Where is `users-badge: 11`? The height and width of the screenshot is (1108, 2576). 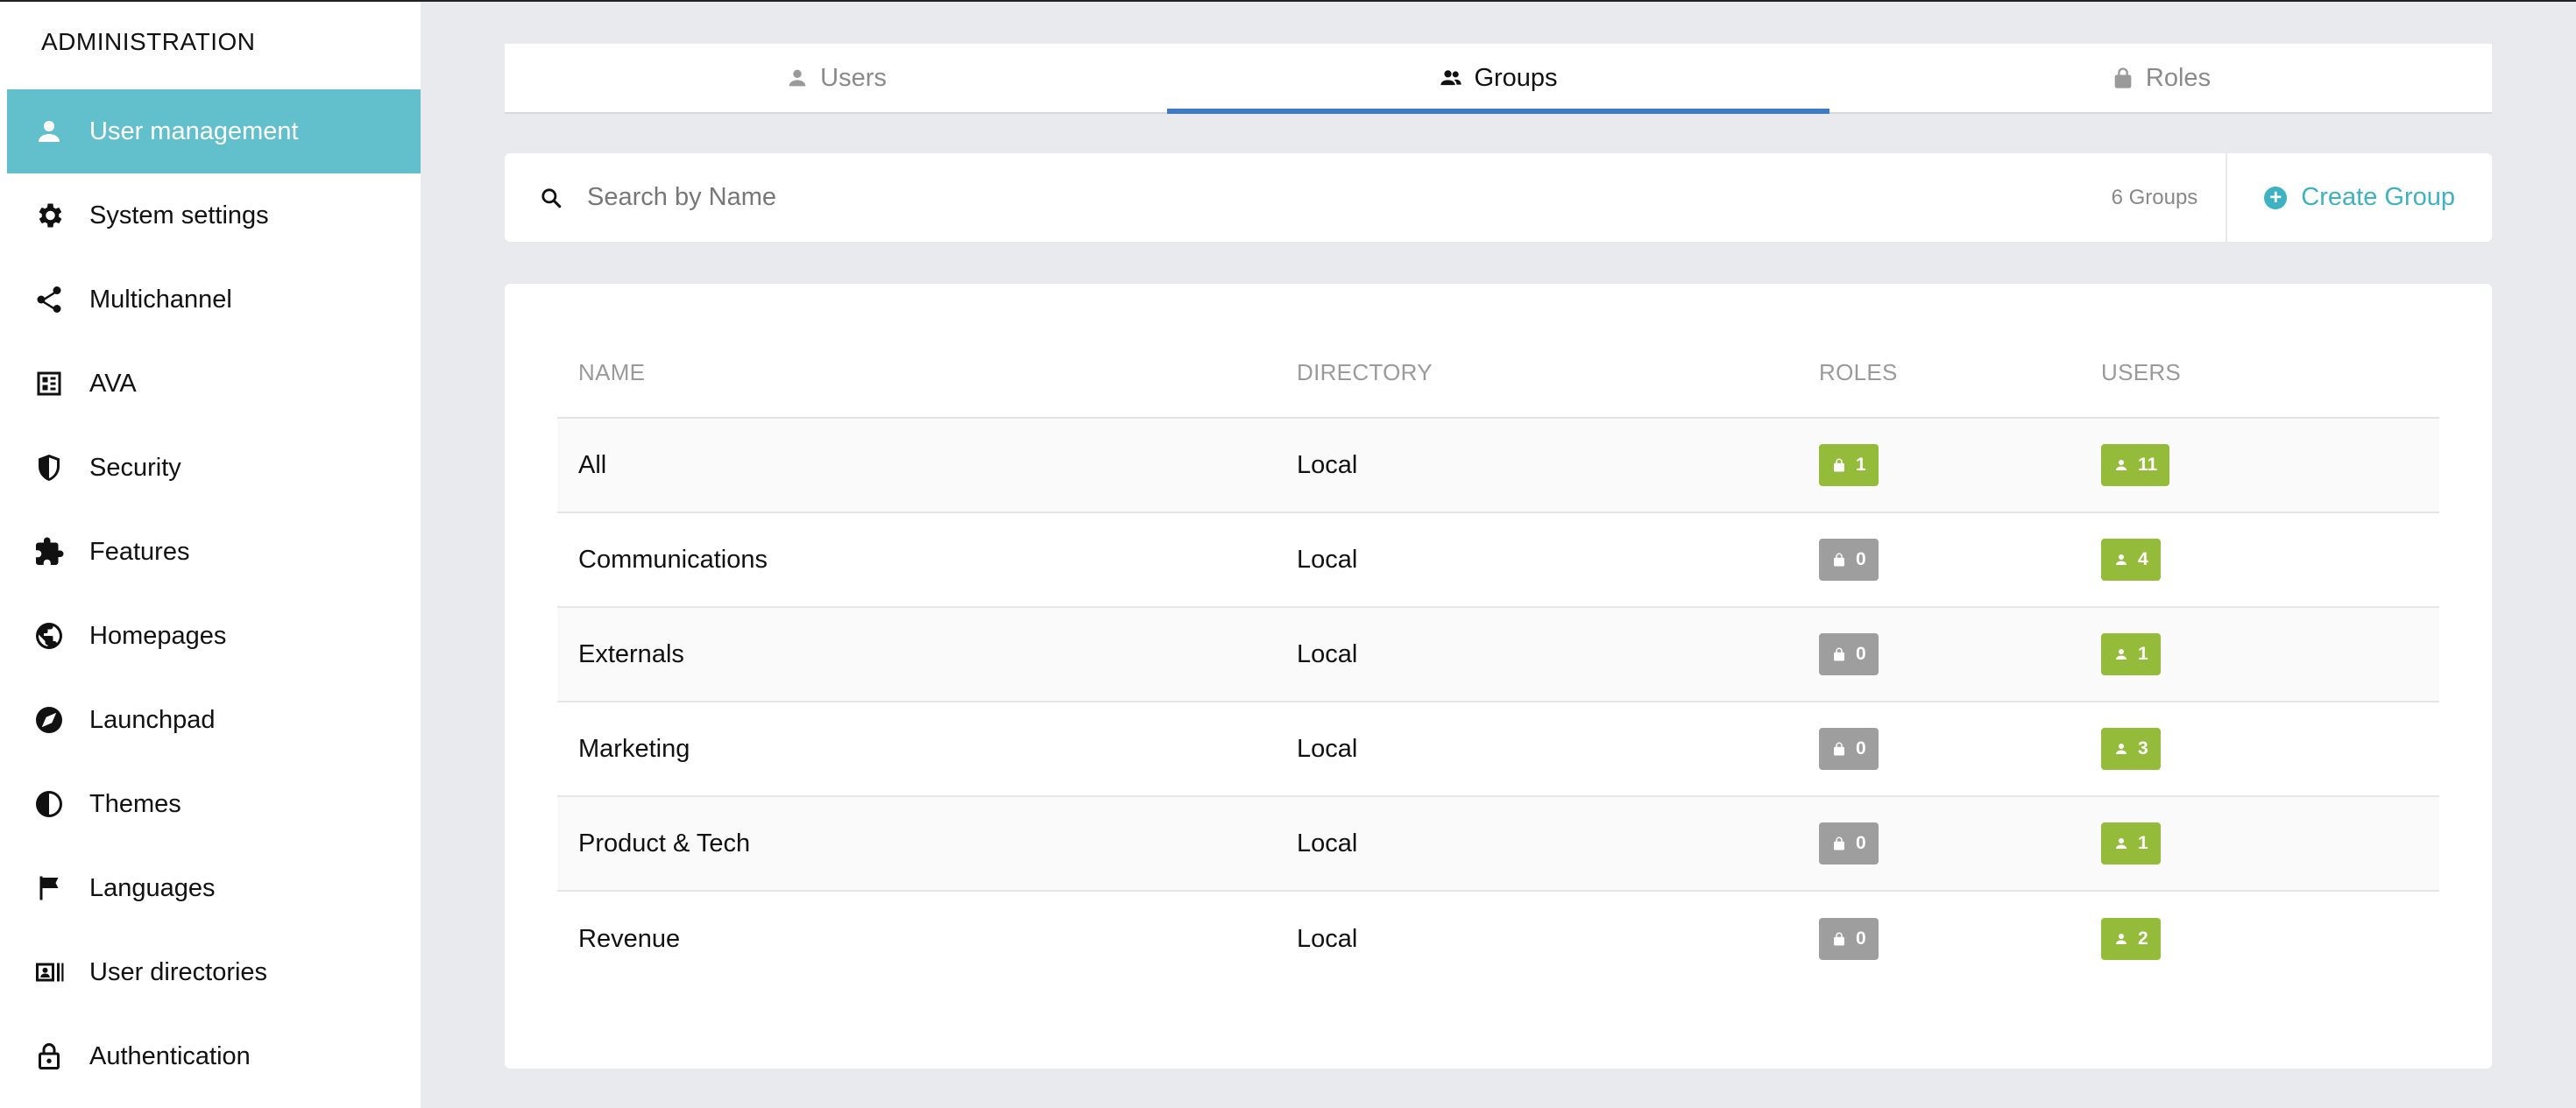
users-badge: 11 is located at coordinates (2135, 465).